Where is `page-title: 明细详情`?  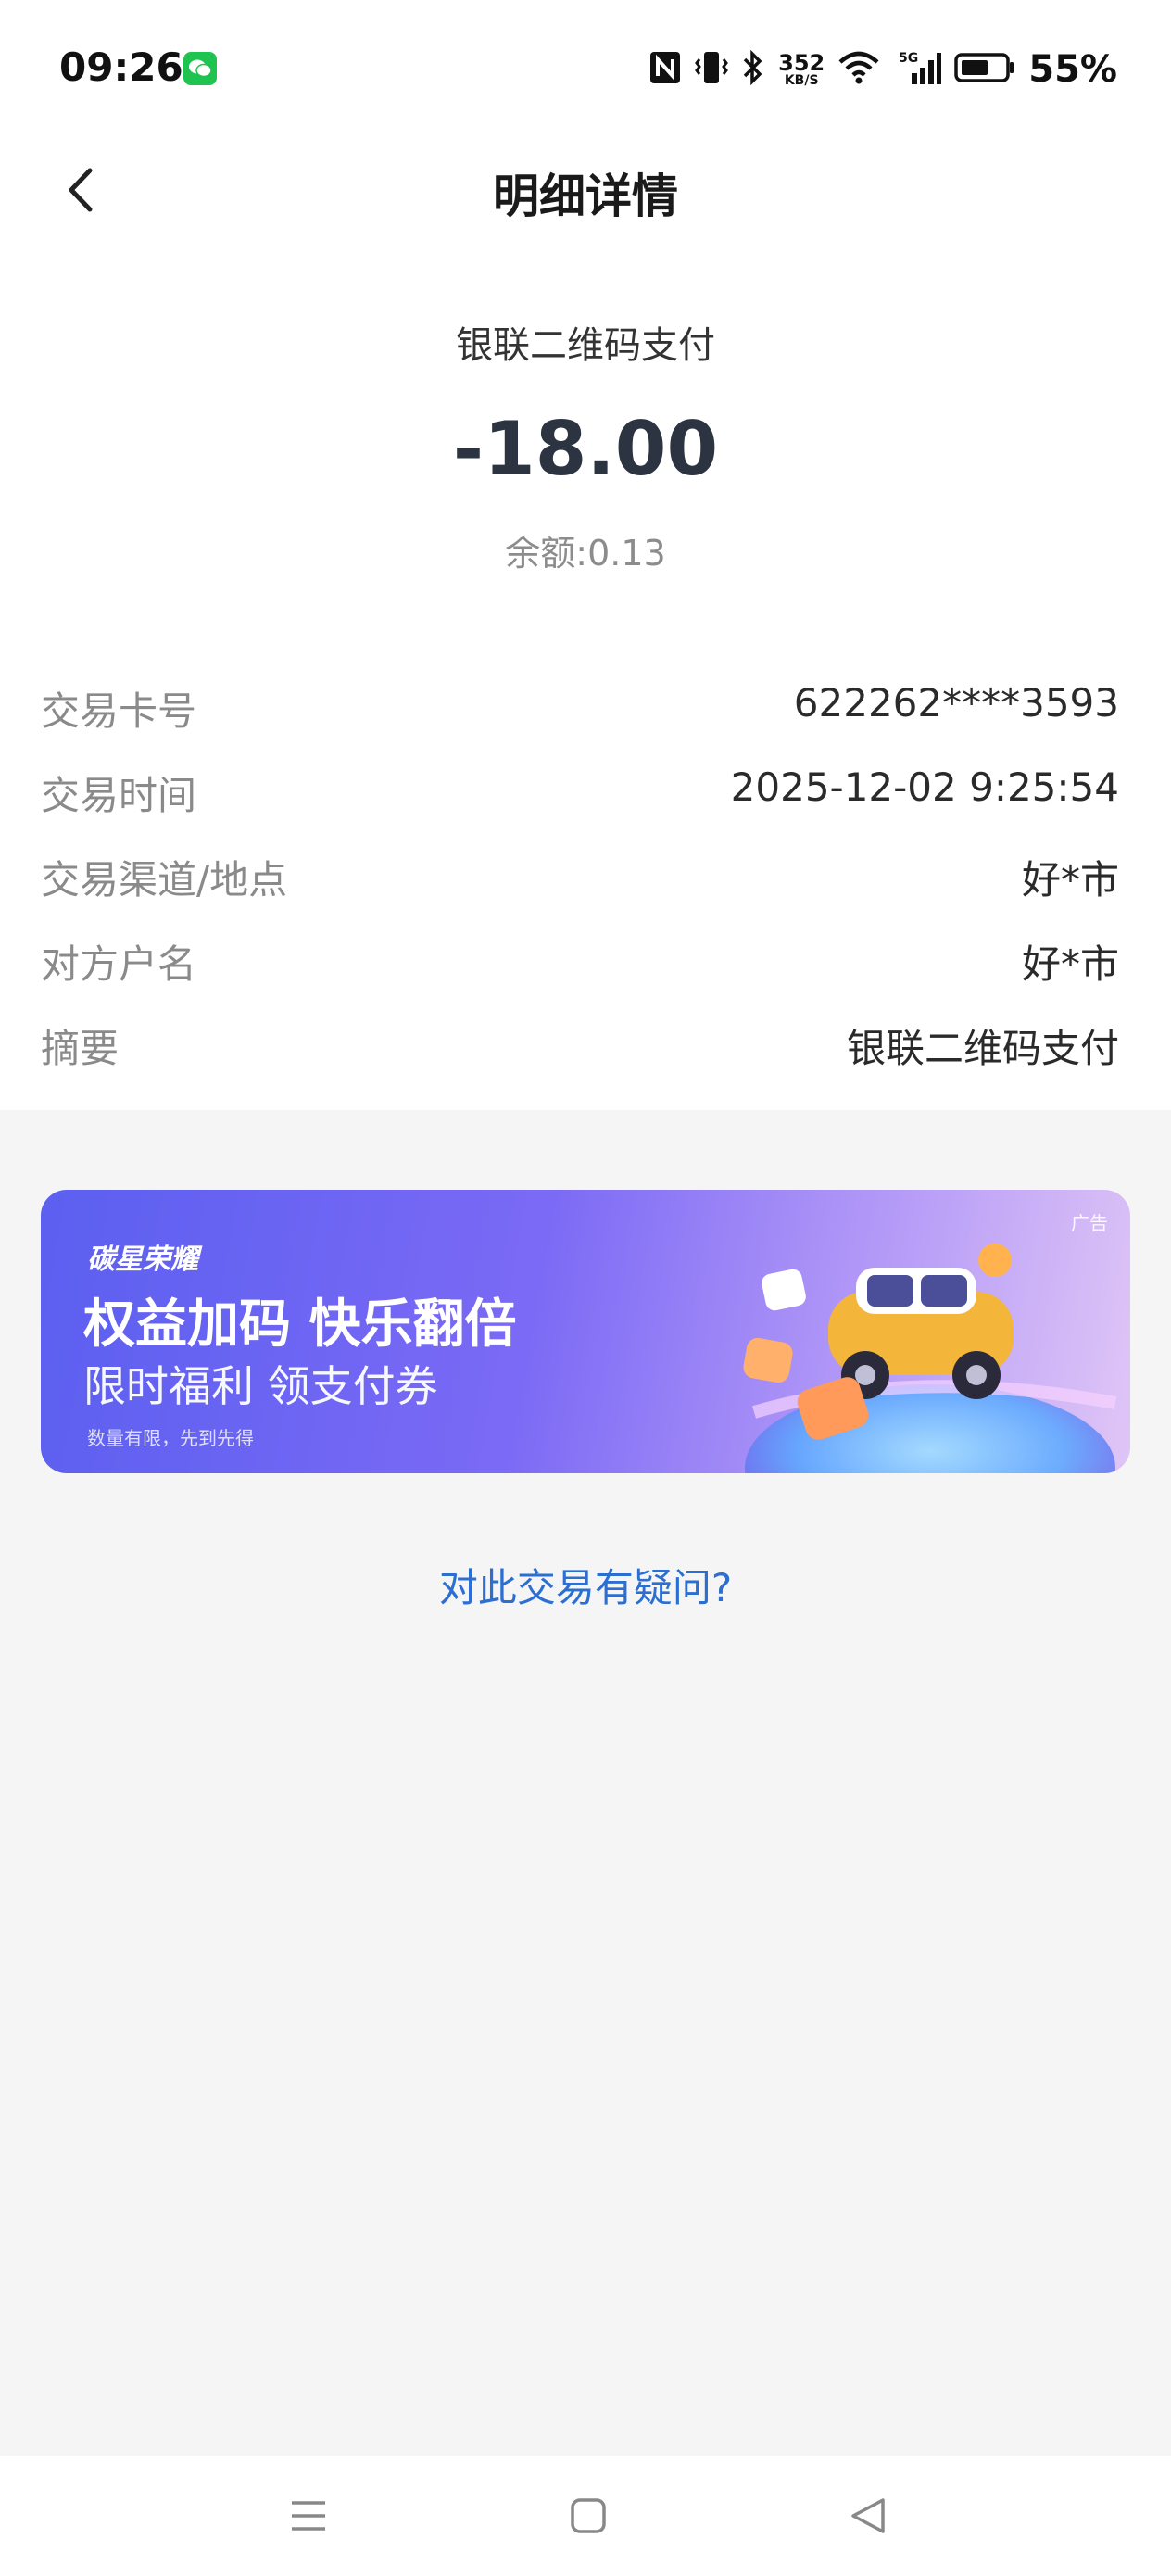
page-title: 明细详情 is located at coordinates (585, 197).